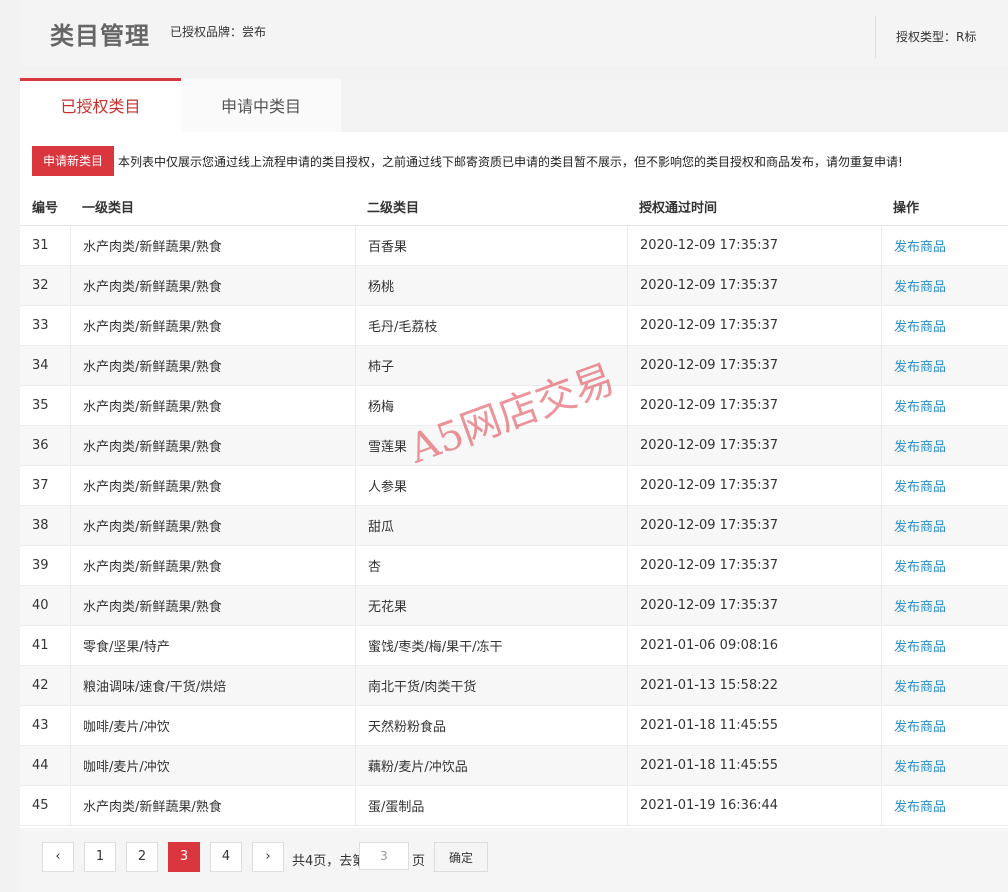  I want to click on row-number: 31, so click(40, 245).